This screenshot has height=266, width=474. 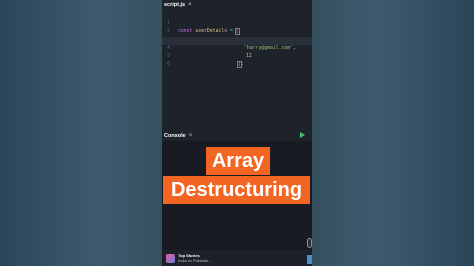 I want to click on close-tab-icon: ×, so click(x=190, y=5).